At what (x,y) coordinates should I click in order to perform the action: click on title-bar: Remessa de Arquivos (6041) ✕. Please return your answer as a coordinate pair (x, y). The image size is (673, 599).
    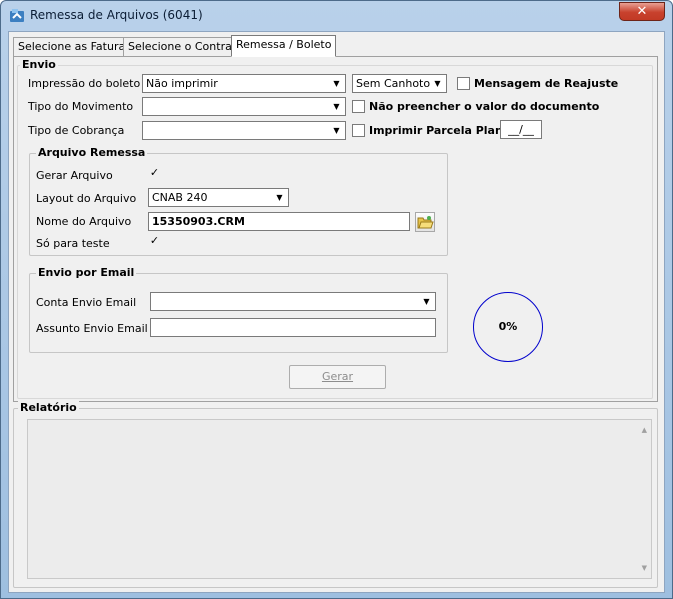
    Looking at the image, I should click on (336, 15).